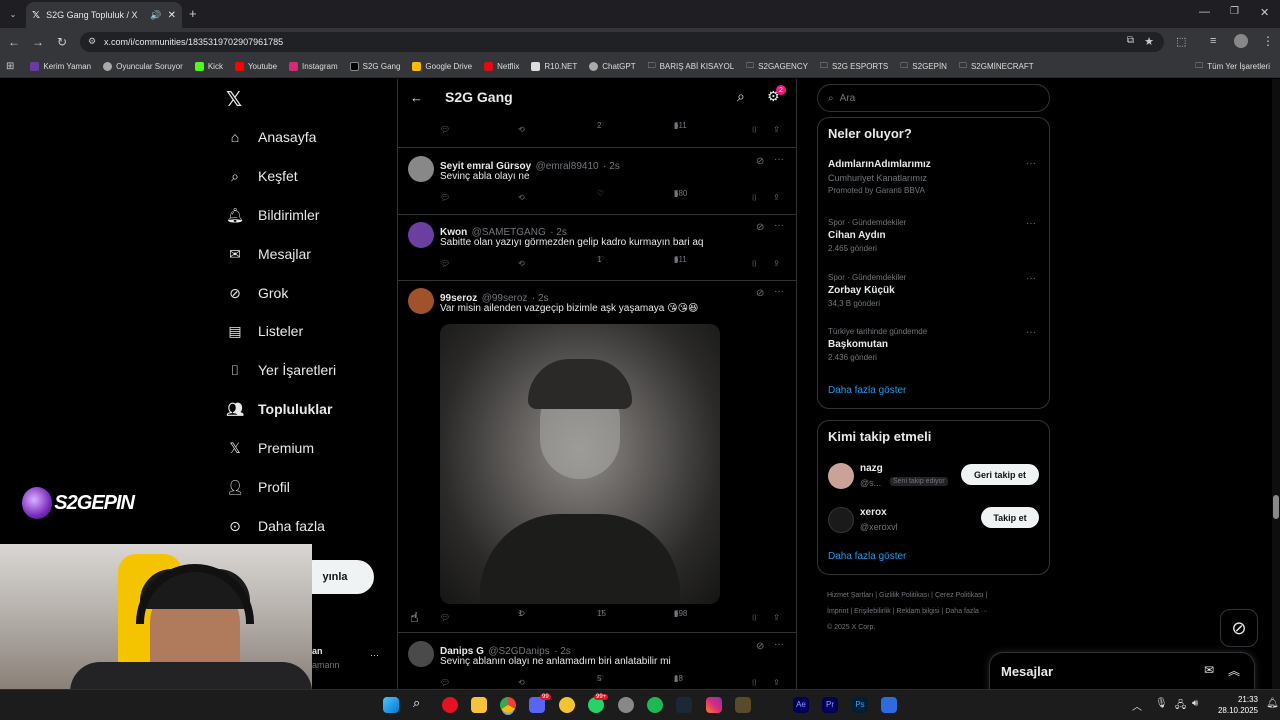 The width and height of the screenshot is (1280, 720). I want to click on profile-icon, so click(1241, 41).